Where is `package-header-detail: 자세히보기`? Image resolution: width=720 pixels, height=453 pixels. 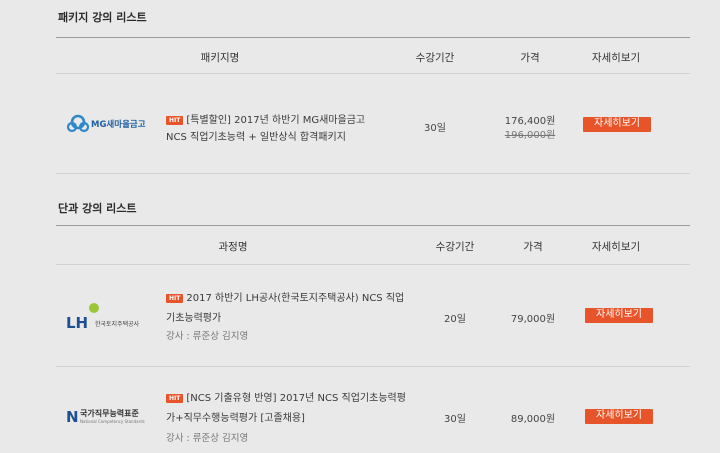 package-header-detail: 자세히보기 is located at coordinates (616, 58).